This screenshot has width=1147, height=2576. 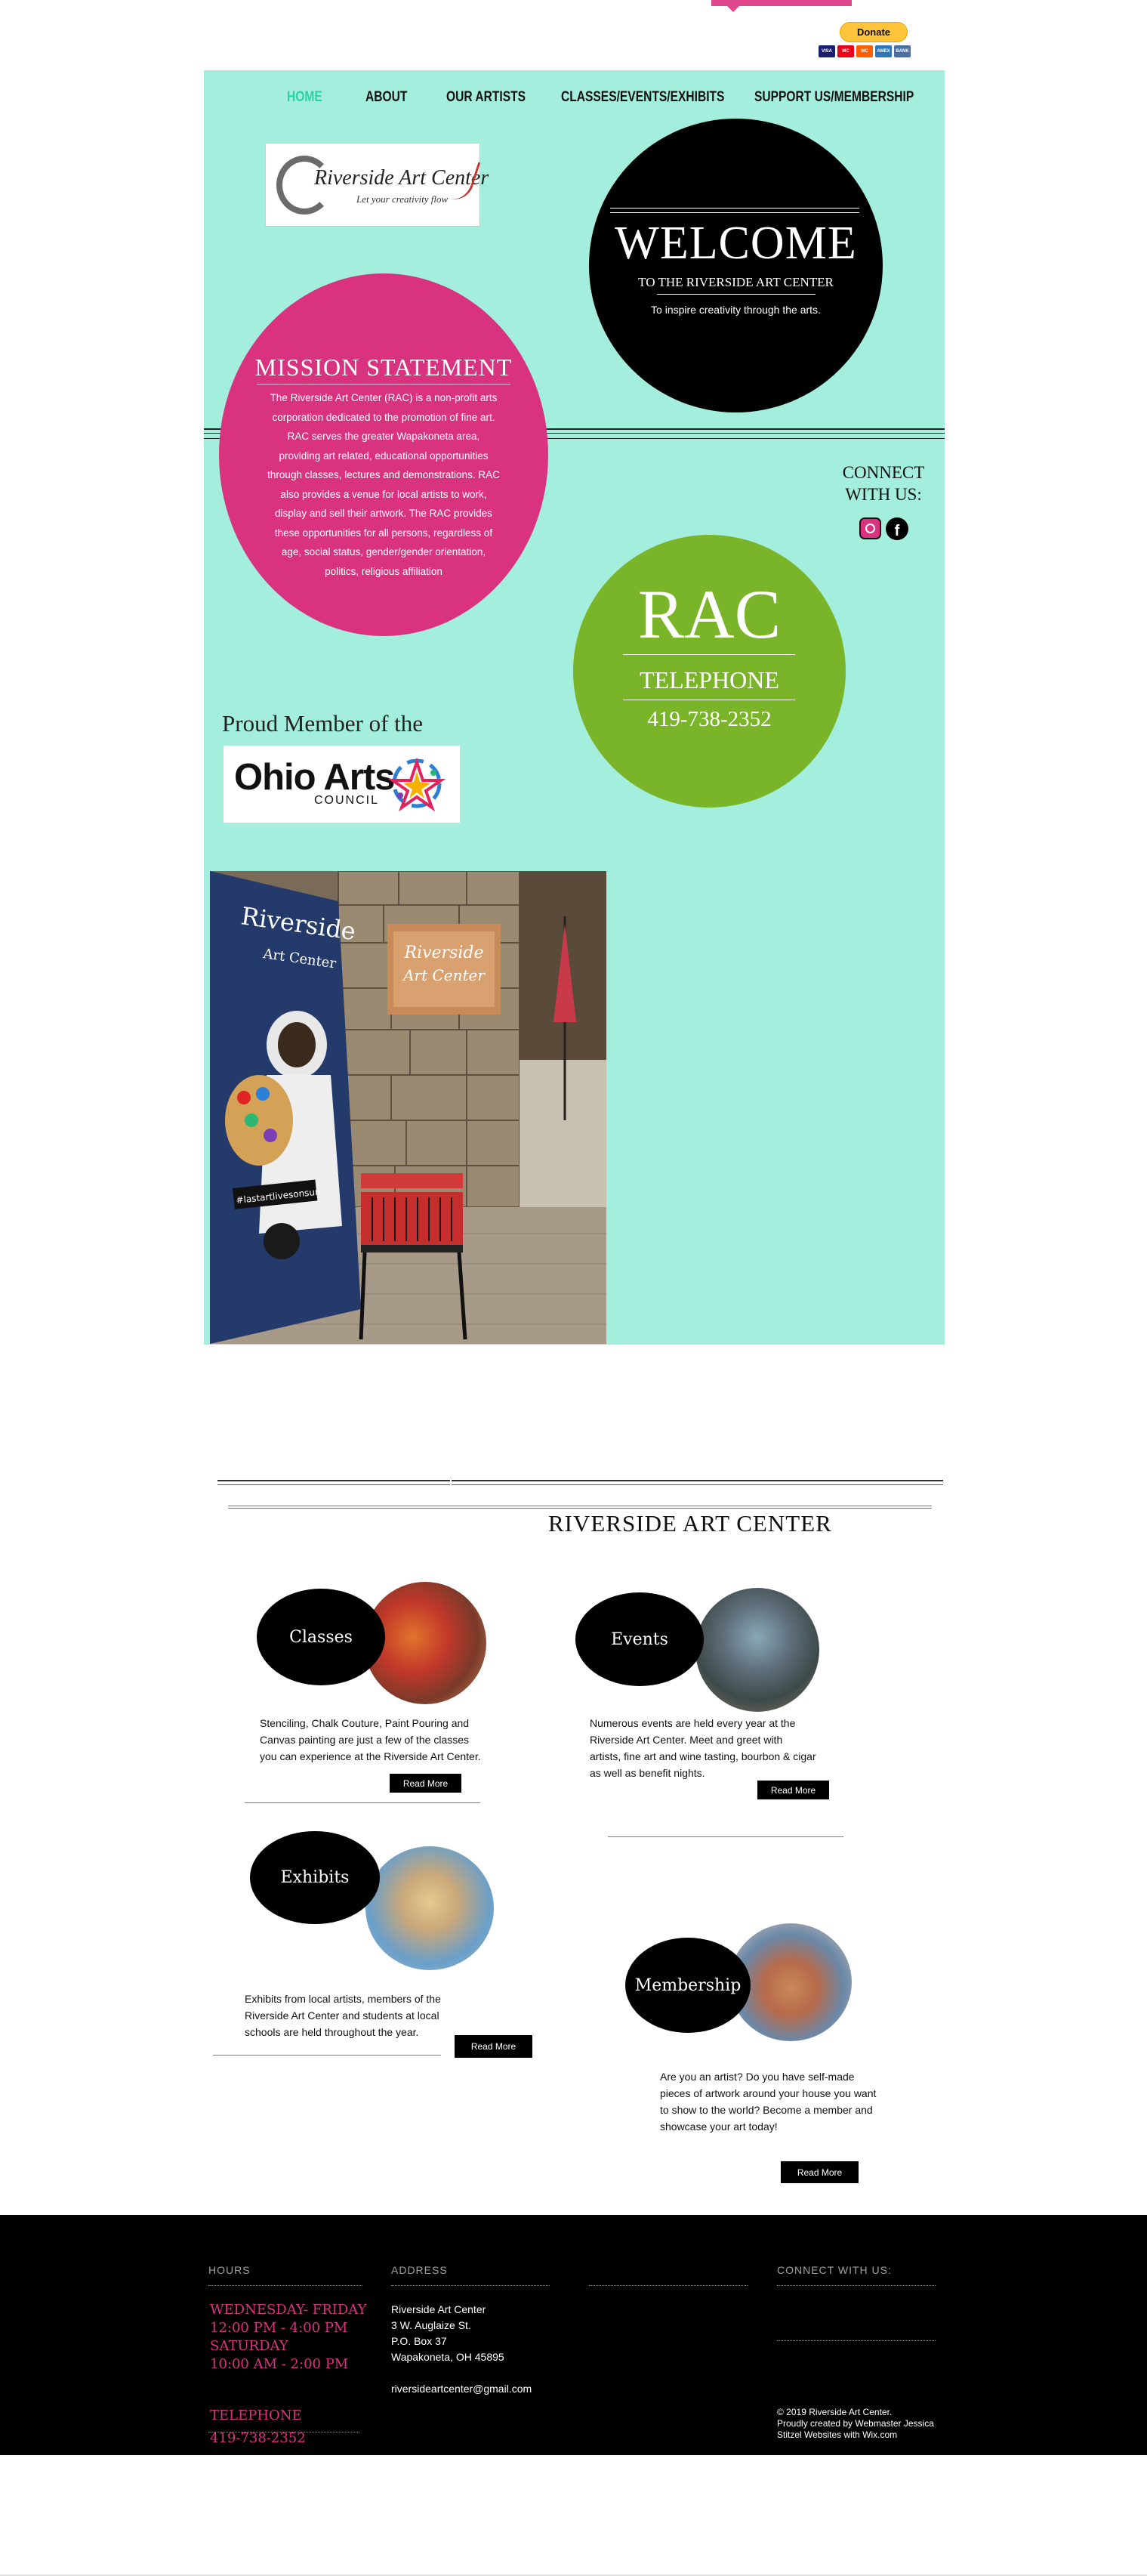 What do you see at coordinates (429, 1908) in the screenshot?
I see `exhibits-image` at bounding box center [429, 1908].